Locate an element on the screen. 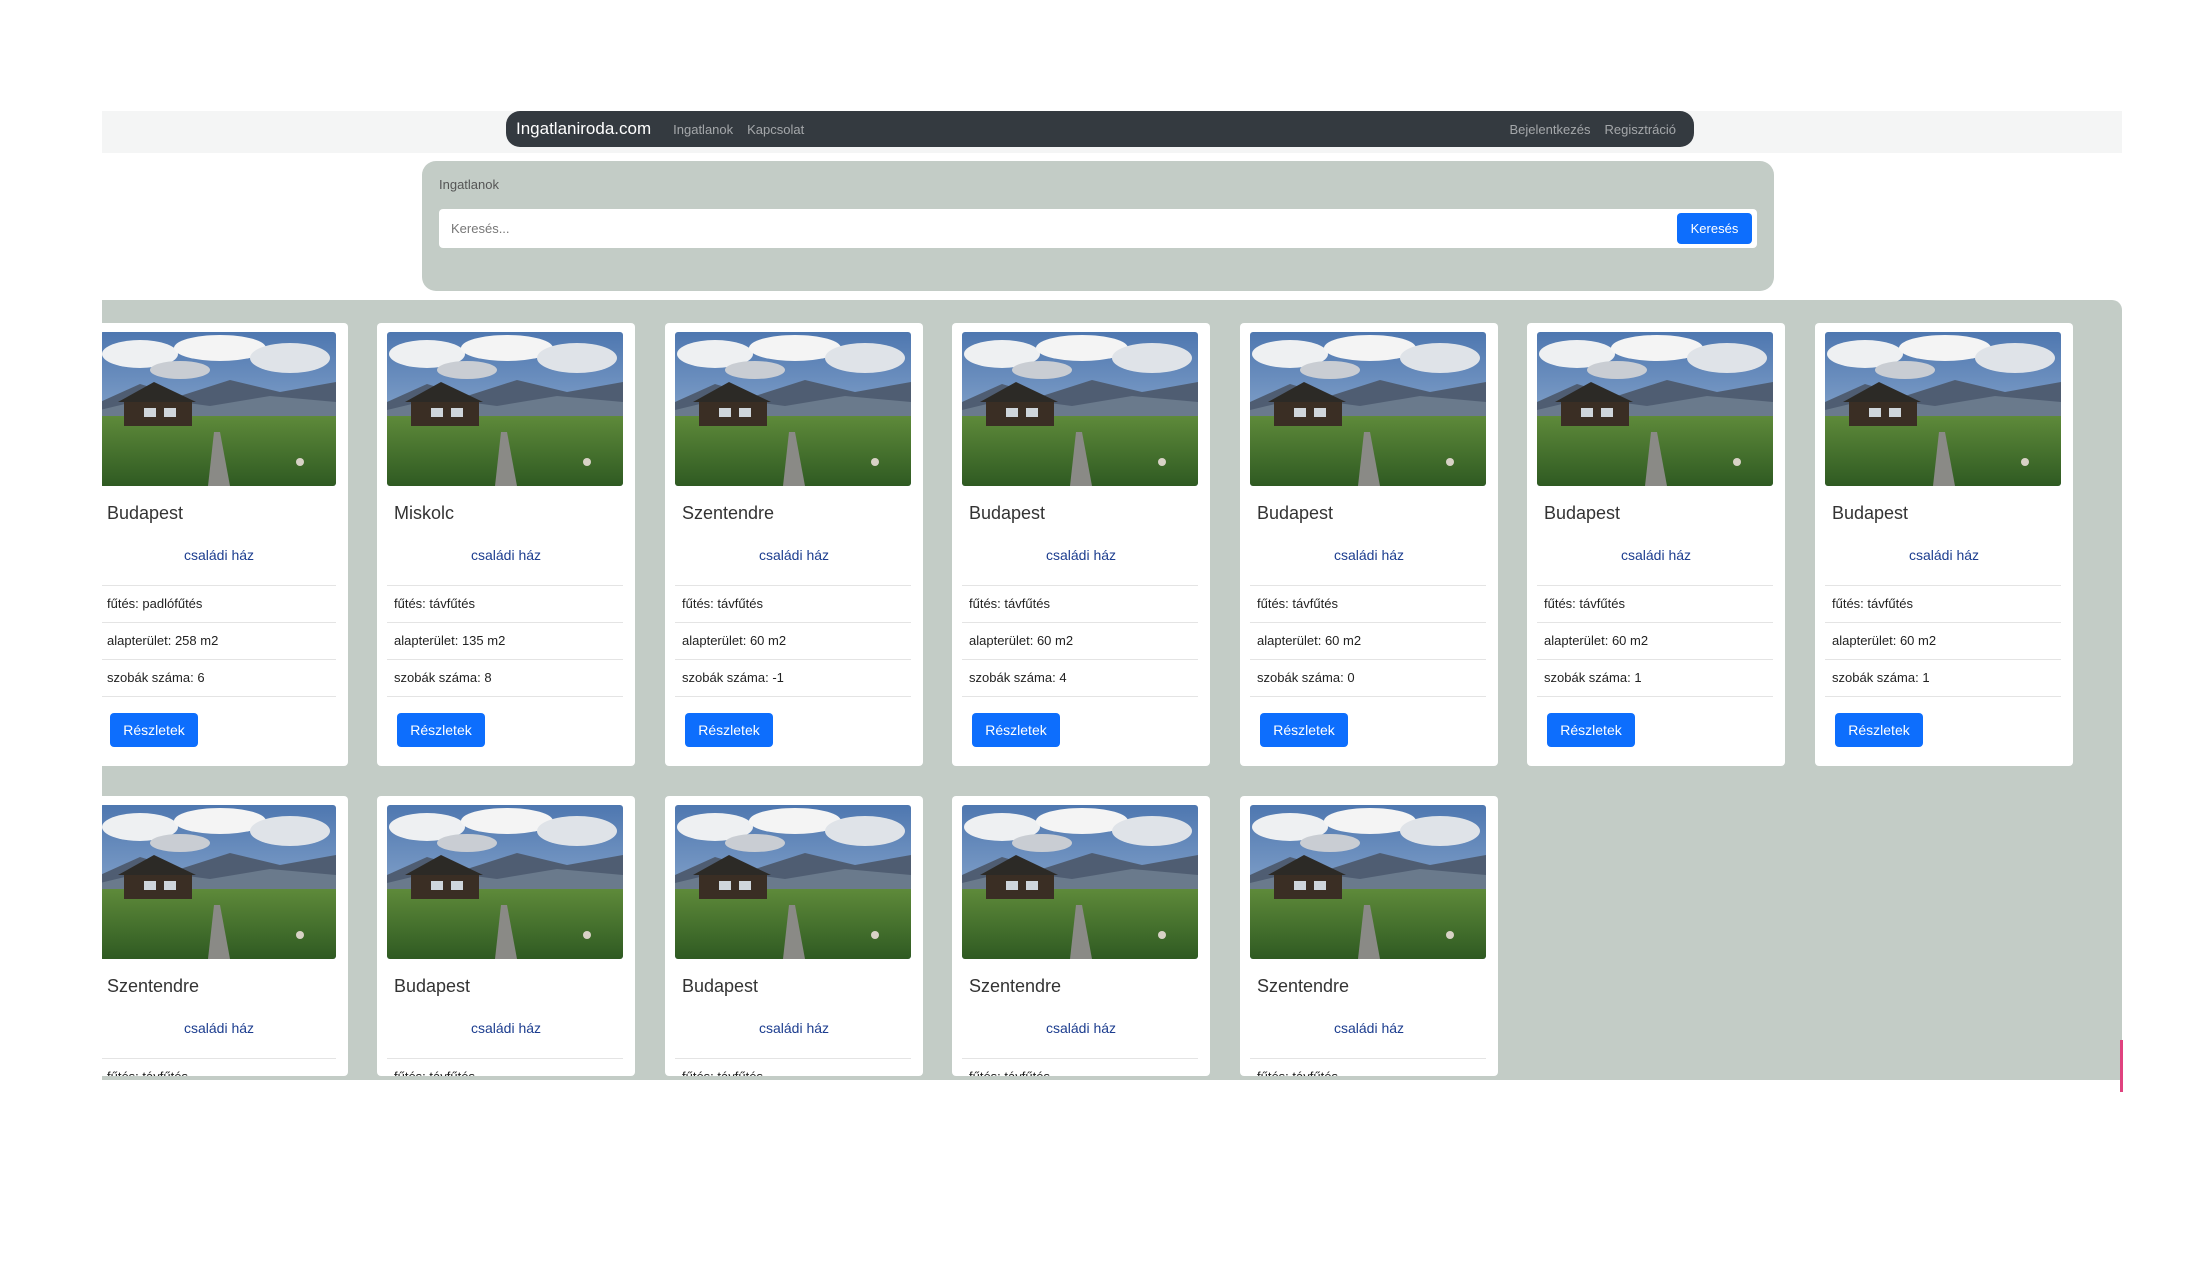  nav-link-ingatlanok: Ingatlanok is located at coordinates (703, 129).